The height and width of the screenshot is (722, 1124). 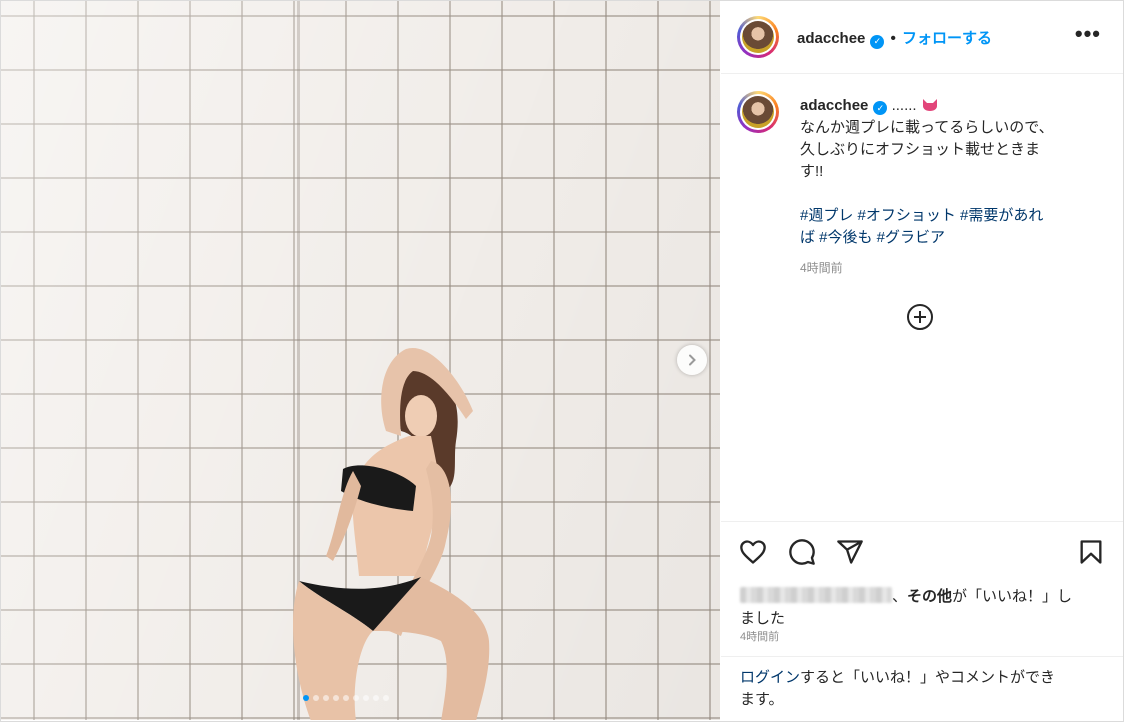 What do you see at coordinates (753, 552) in the screenshot?
I see `heart-icon` at bounding box center [753, 552].